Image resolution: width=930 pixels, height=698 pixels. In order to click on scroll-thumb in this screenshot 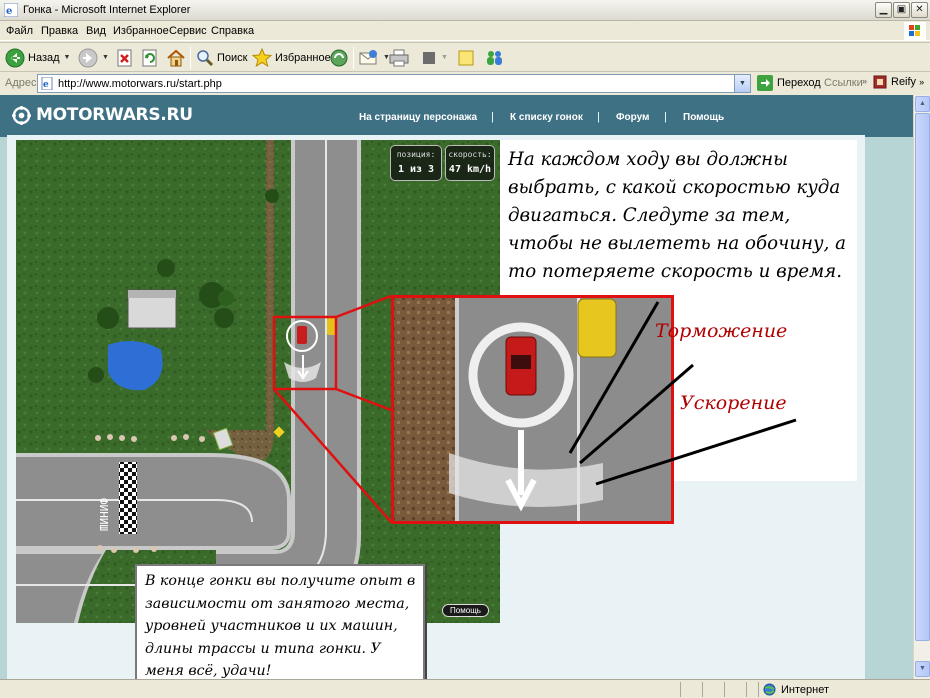, I will do `click(922, 377)`.